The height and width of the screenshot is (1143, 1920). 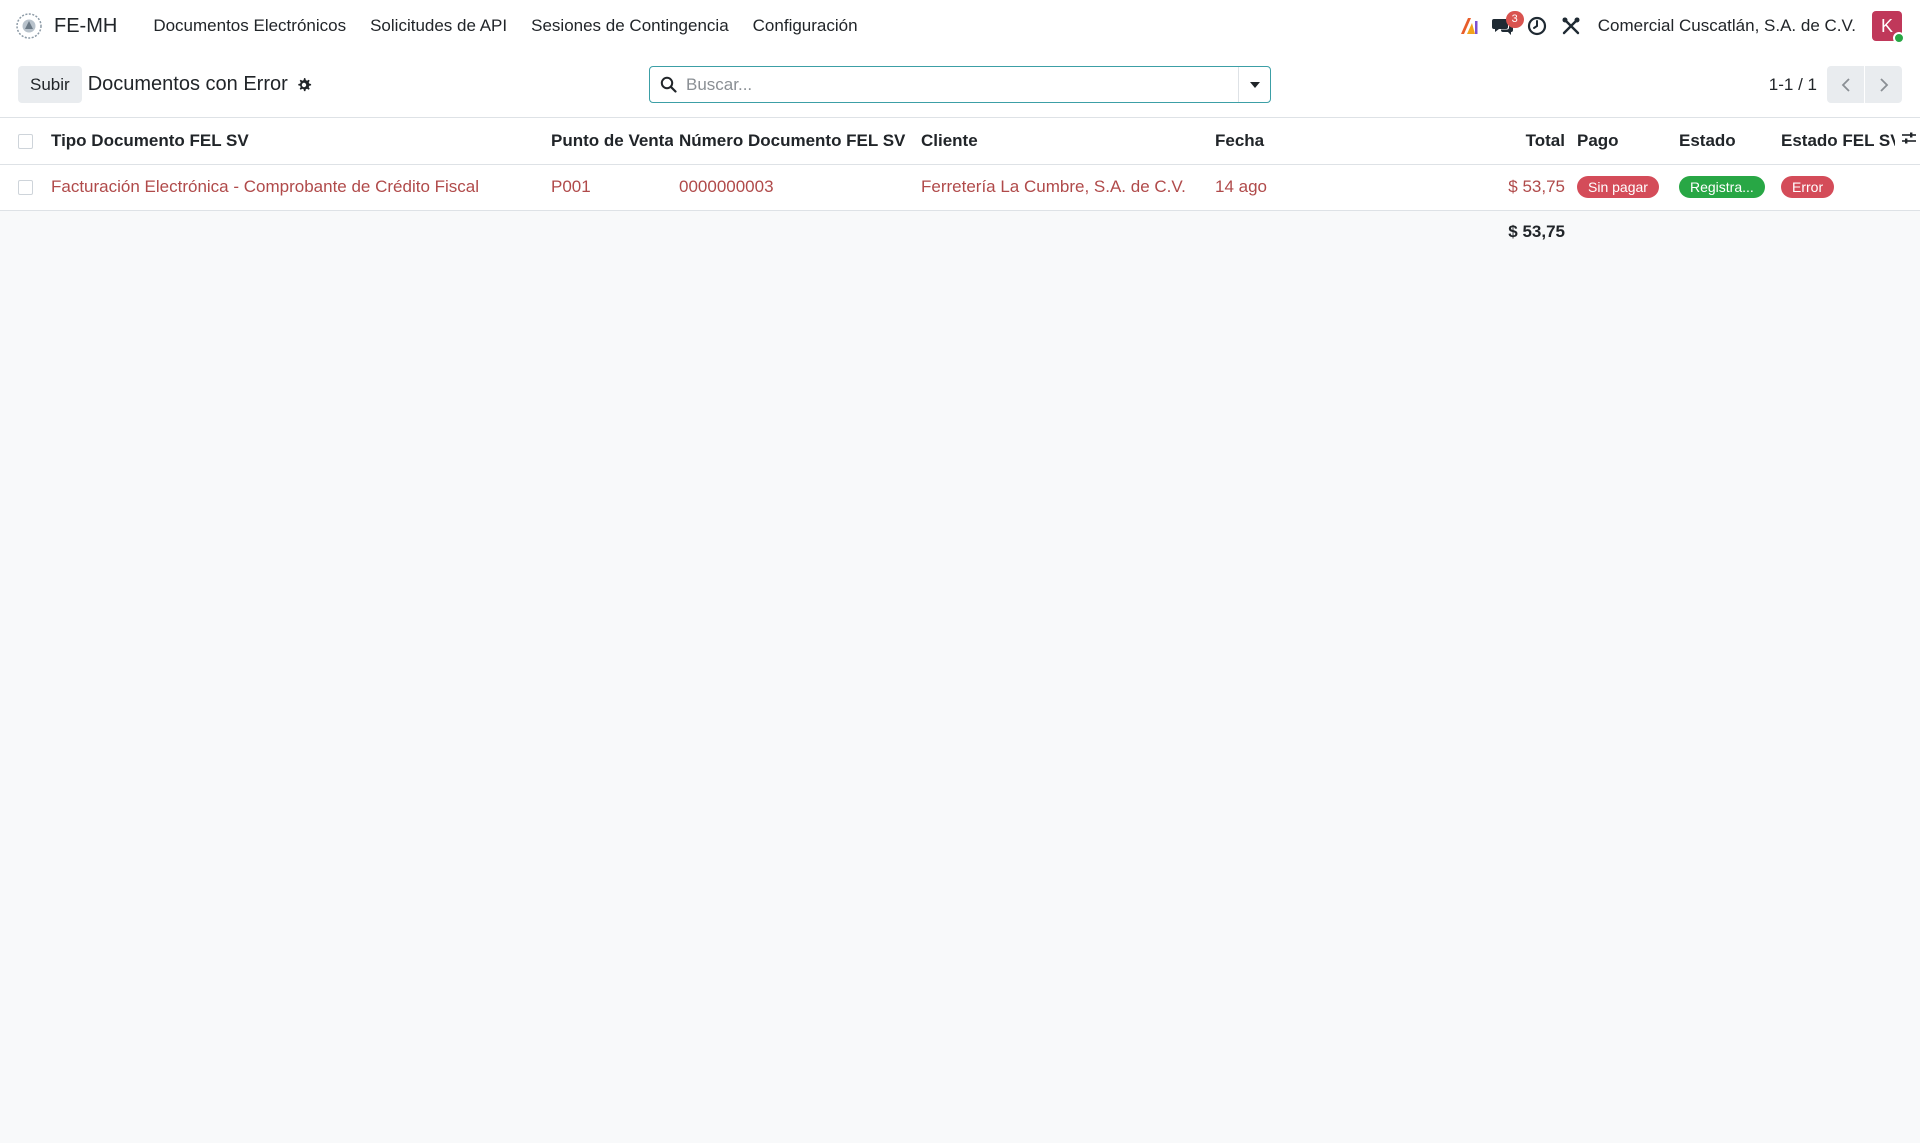 I want to click on cell-estado-fel: Error, so click(x=1835, y=187).